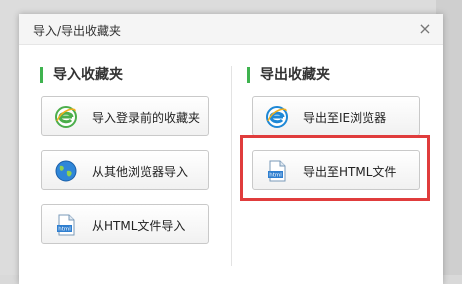  What do you see at coordinates (139, 226) in the screenshot?
I see `import-html-label: 从HTML文件导入` at bounding box center [139, 226].